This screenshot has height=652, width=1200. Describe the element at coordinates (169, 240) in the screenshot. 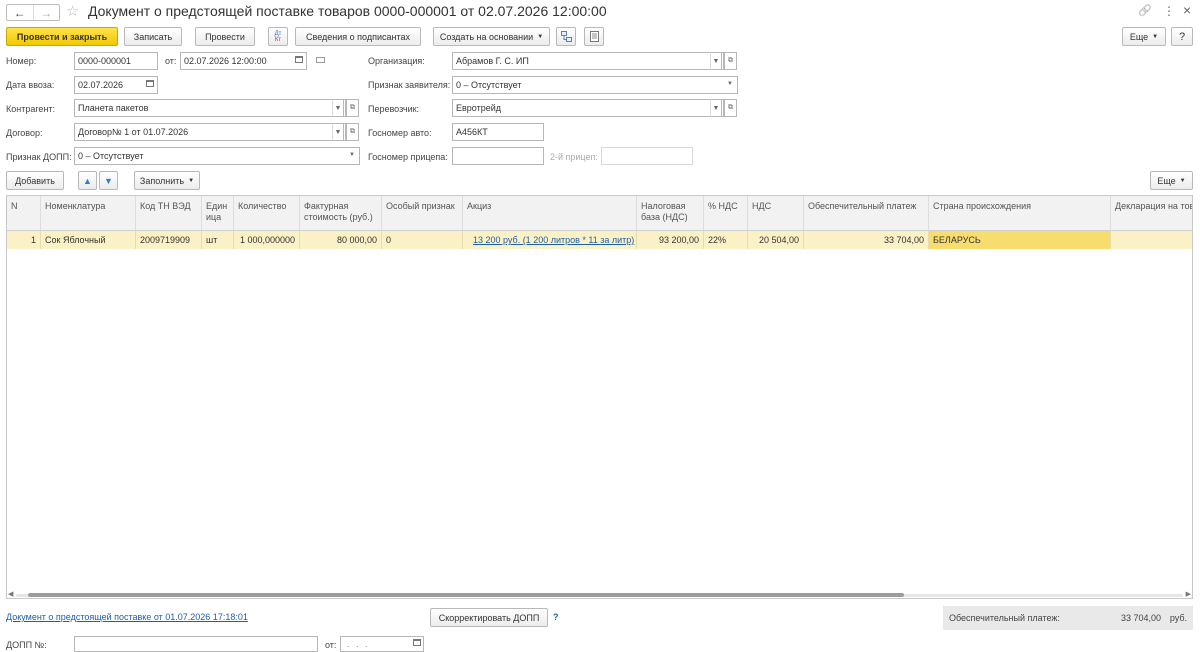

I see `row-tnved-cell: 2009719909` at that location.